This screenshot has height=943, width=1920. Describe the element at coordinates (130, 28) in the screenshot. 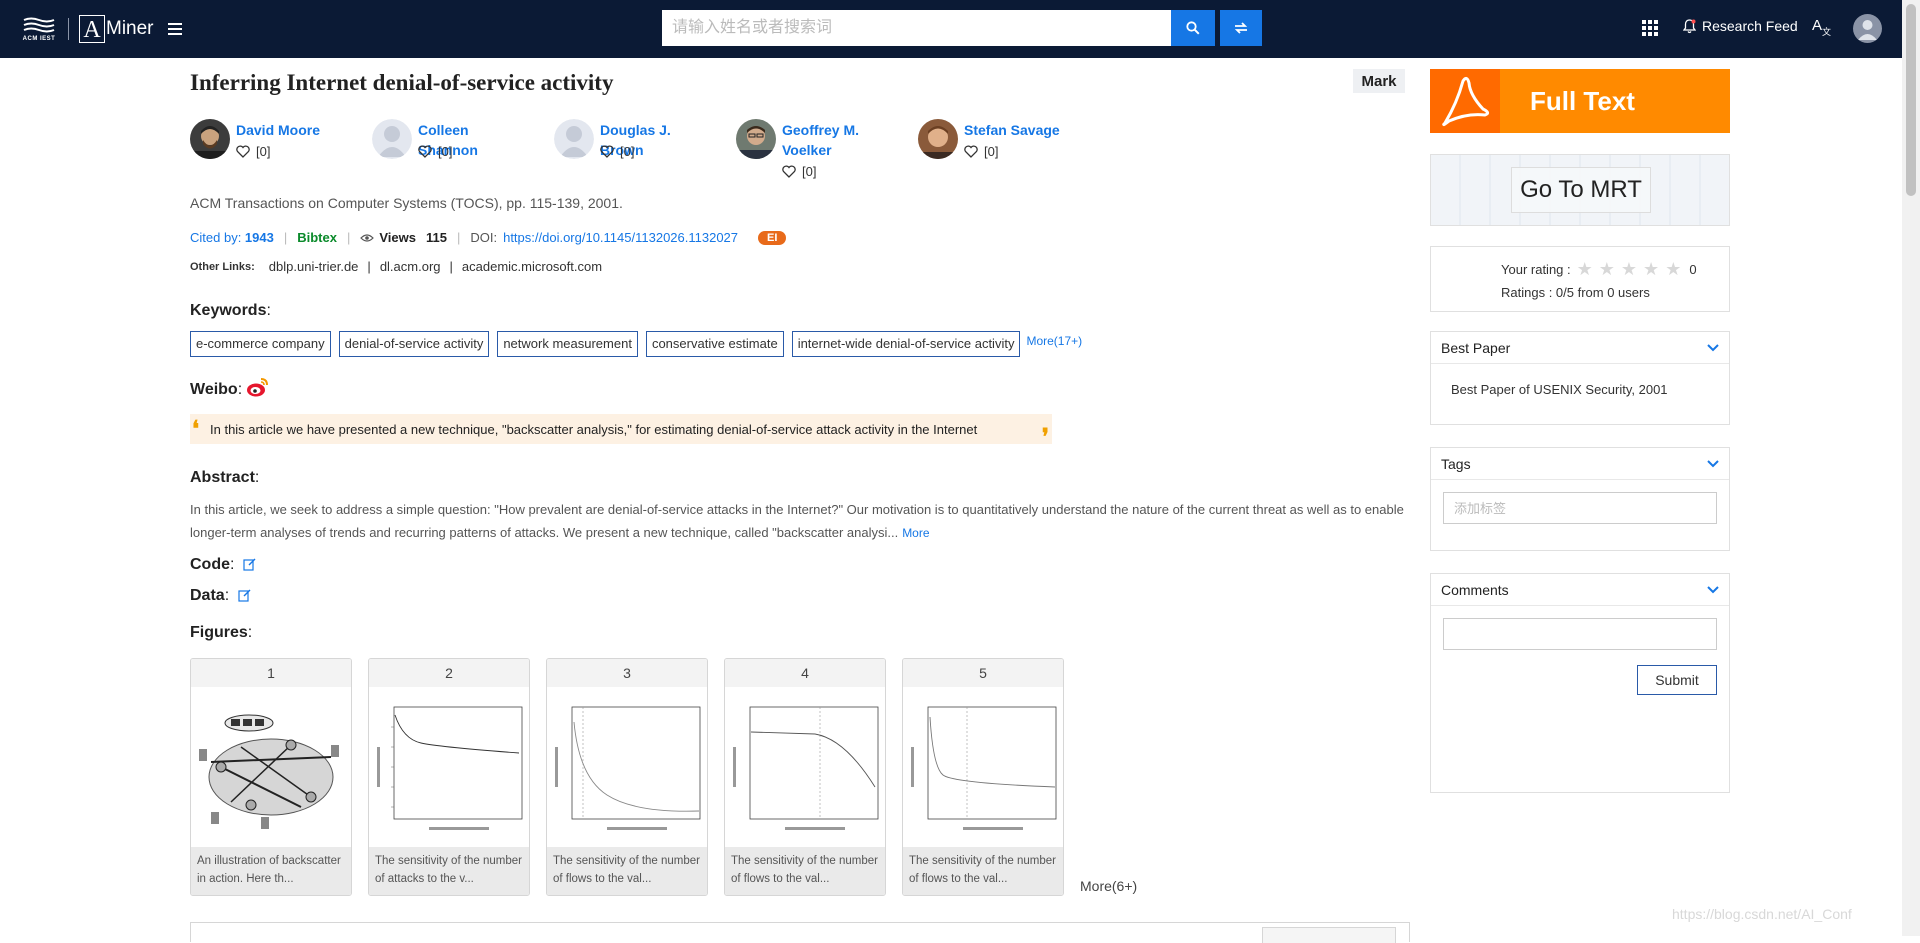

I see `aminer-logo-text: Miner` at that location.